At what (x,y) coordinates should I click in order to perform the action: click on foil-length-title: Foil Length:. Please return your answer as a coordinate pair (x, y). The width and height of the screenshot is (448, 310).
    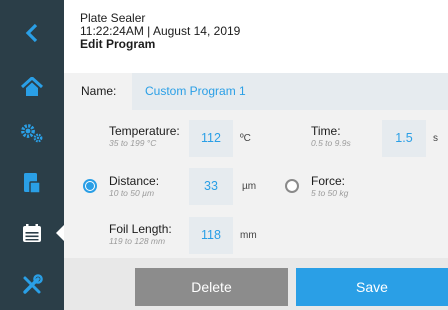
    Looking at the image, I should click on (140, 229).